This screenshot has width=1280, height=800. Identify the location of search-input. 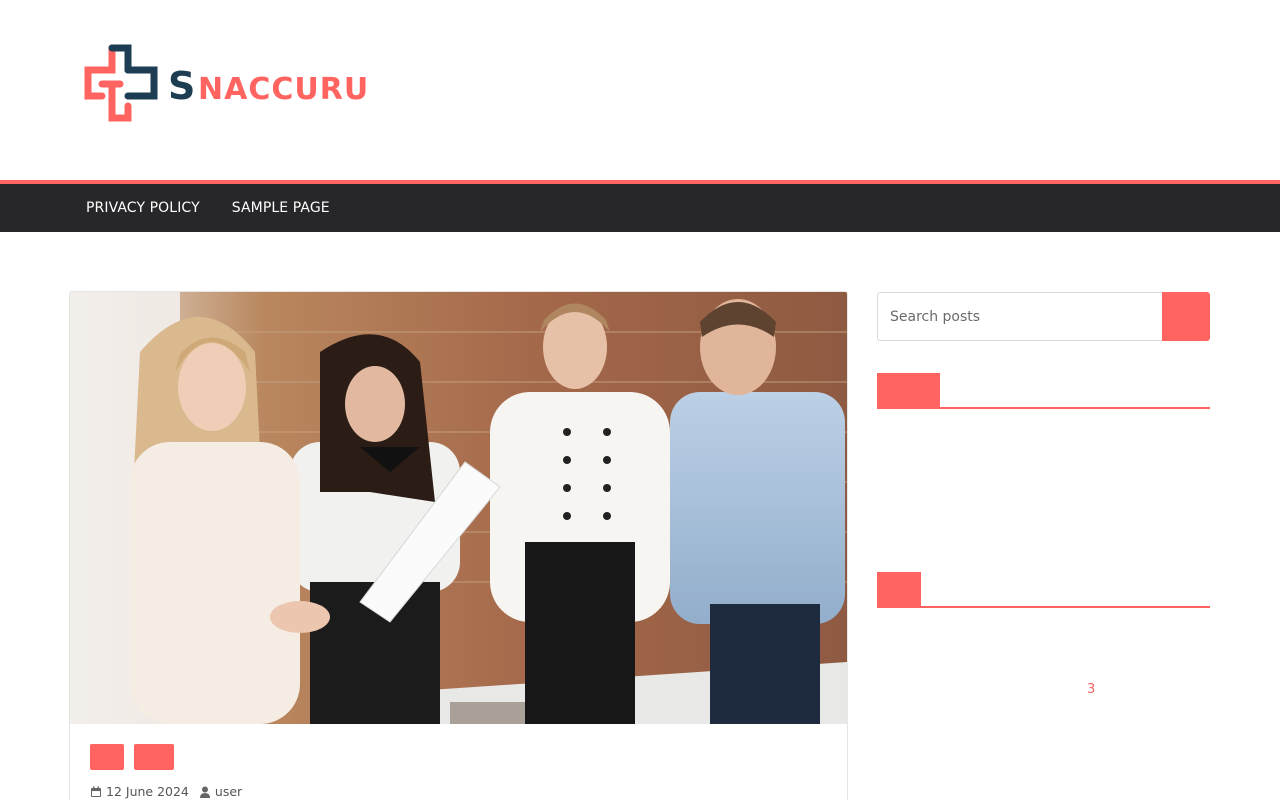
(1019, 316).